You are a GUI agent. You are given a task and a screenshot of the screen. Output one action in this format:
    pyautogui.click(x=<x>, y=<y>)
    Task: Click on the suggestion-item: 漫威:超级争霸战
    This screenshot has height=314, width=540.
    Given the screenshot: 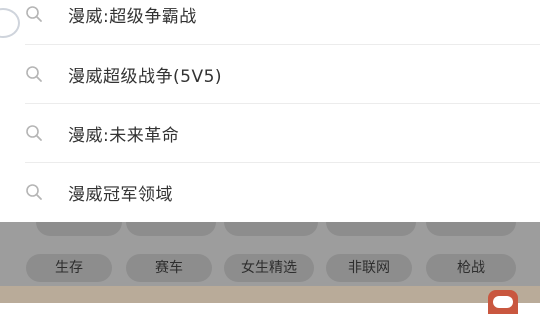 What is the action you would take?
    pyautogui.click(x=270, y=21)
    